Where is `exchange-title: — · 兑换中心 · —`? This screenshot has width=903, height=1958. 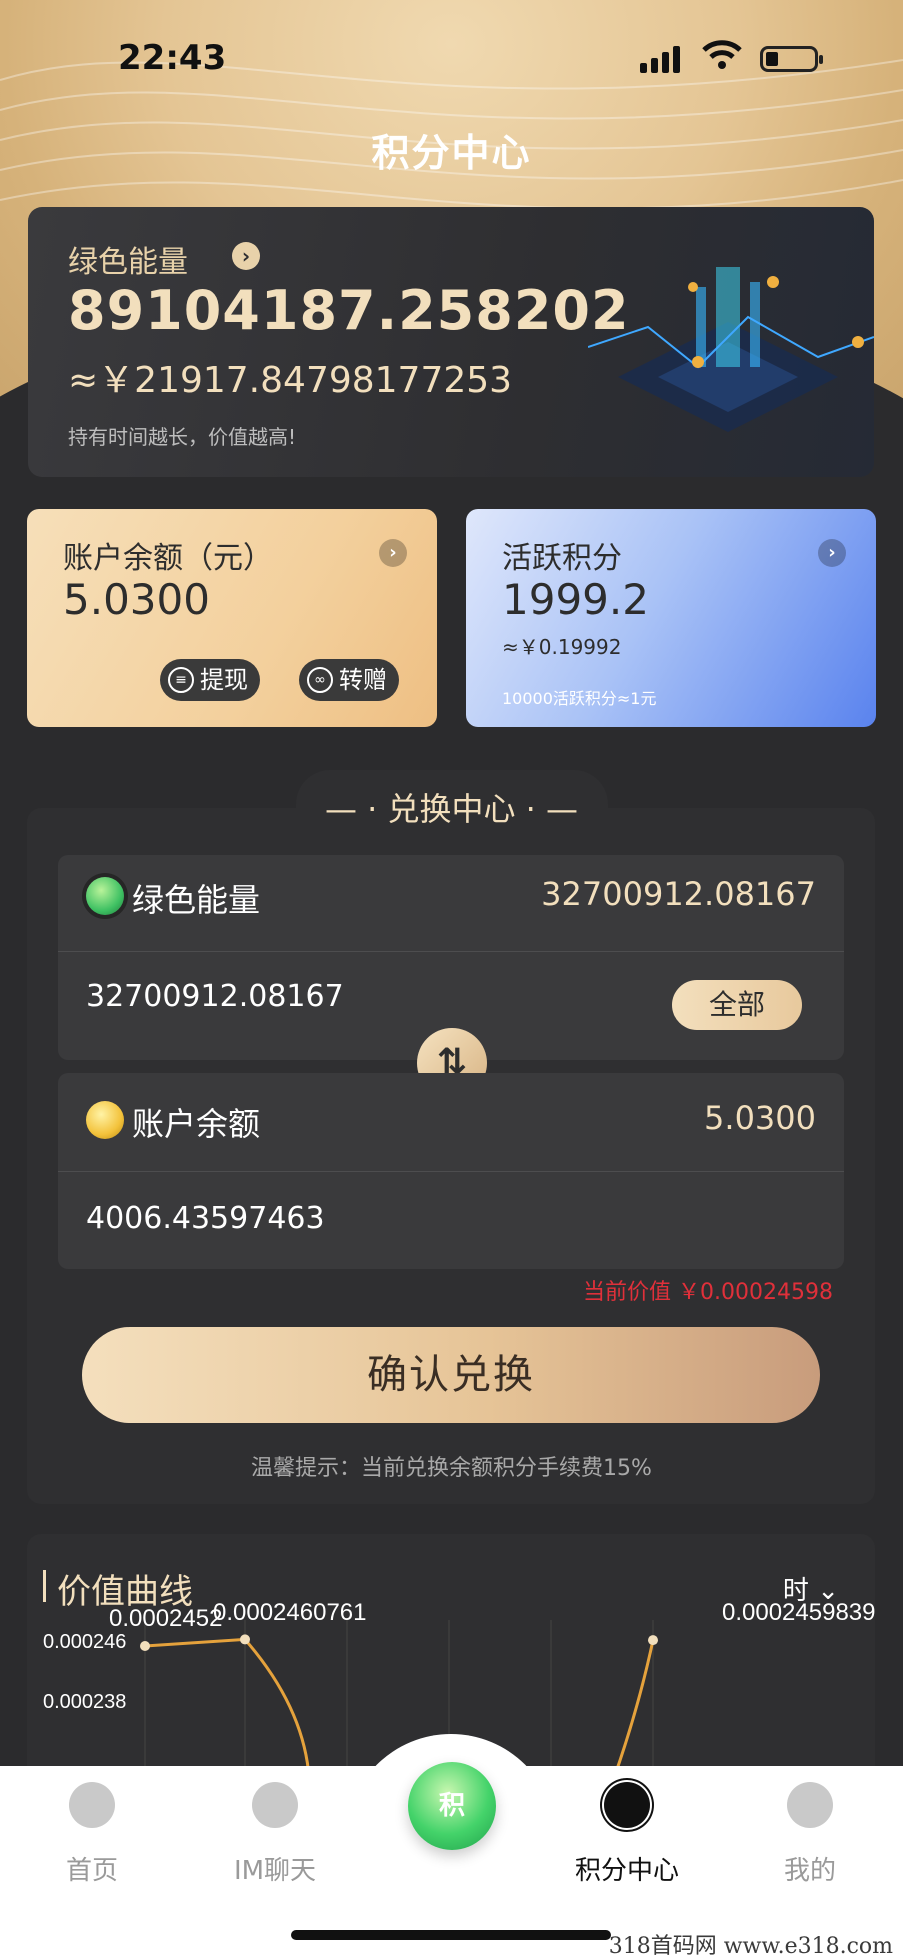
exchange-title: — · 兑换中心 · — is located at coordinates (451, 809).